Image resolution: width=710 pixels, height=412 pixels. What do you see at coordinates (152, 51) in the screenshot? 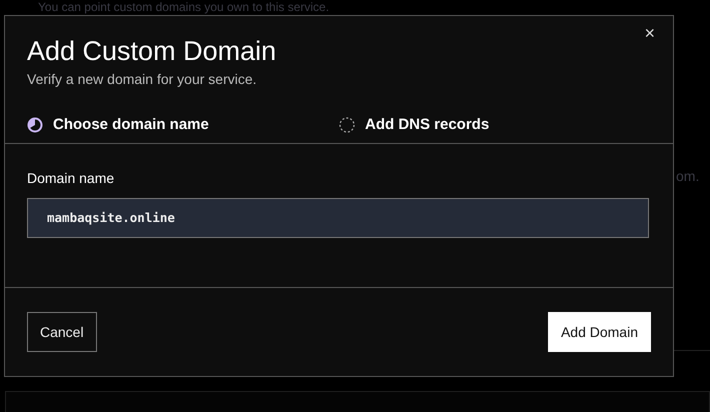
I see `dialog-title: Add Custom Domain` at bounding box center [152, 51].